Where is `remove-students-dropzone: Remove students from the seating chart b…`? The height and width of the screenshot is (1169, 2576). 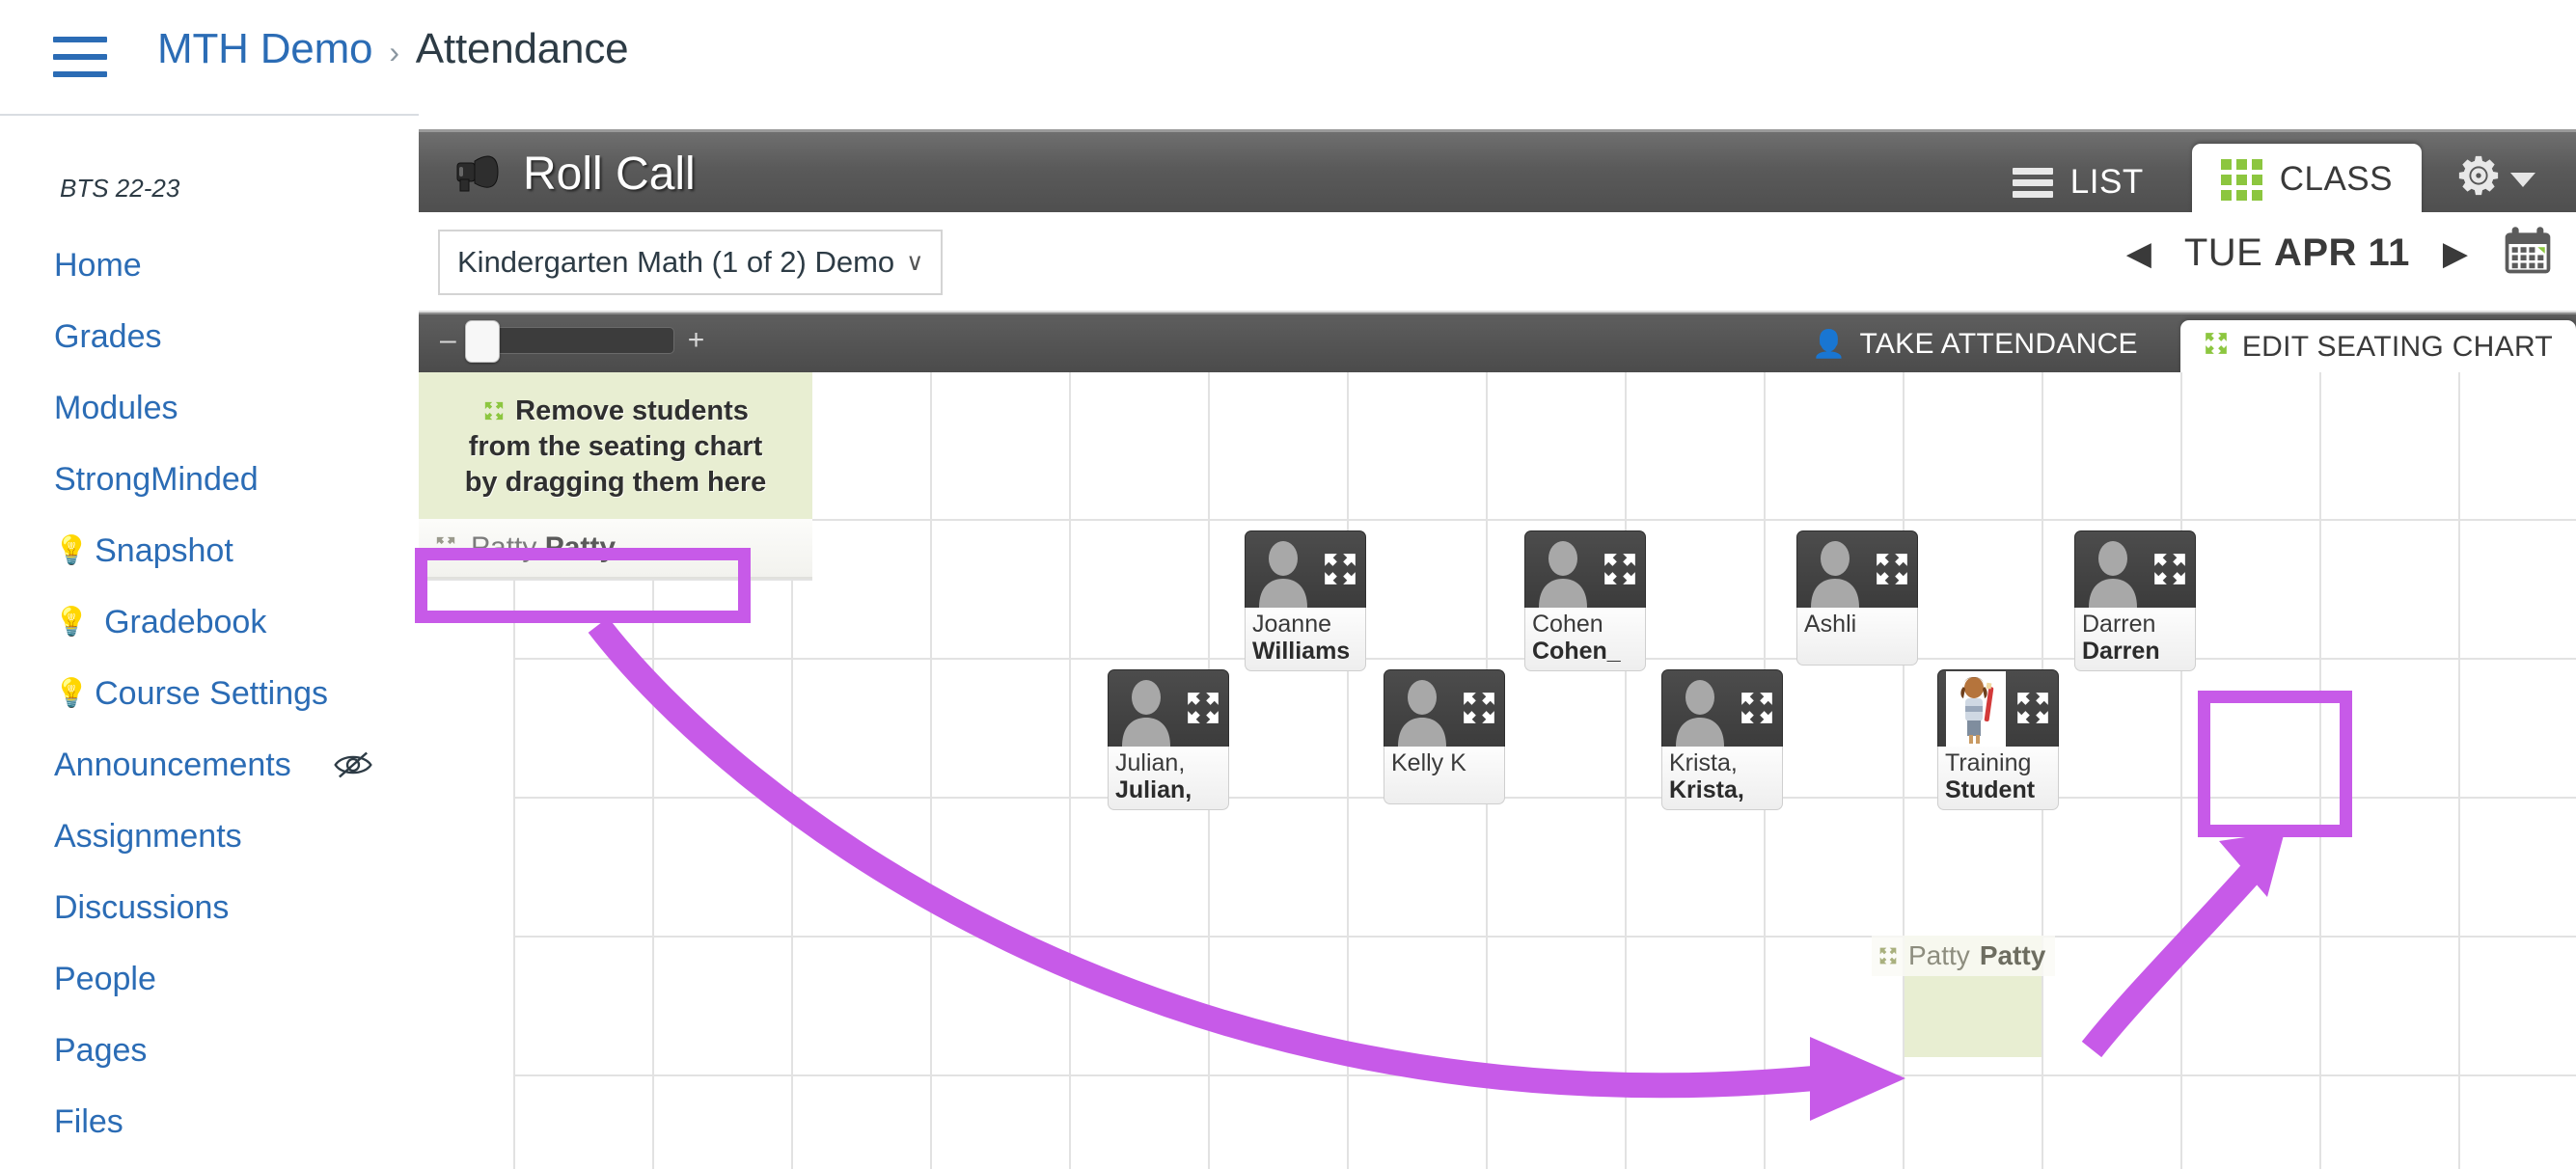
remove-students-dropzone: Remove students from the seating chart b… is located at coordinates (616, 445).